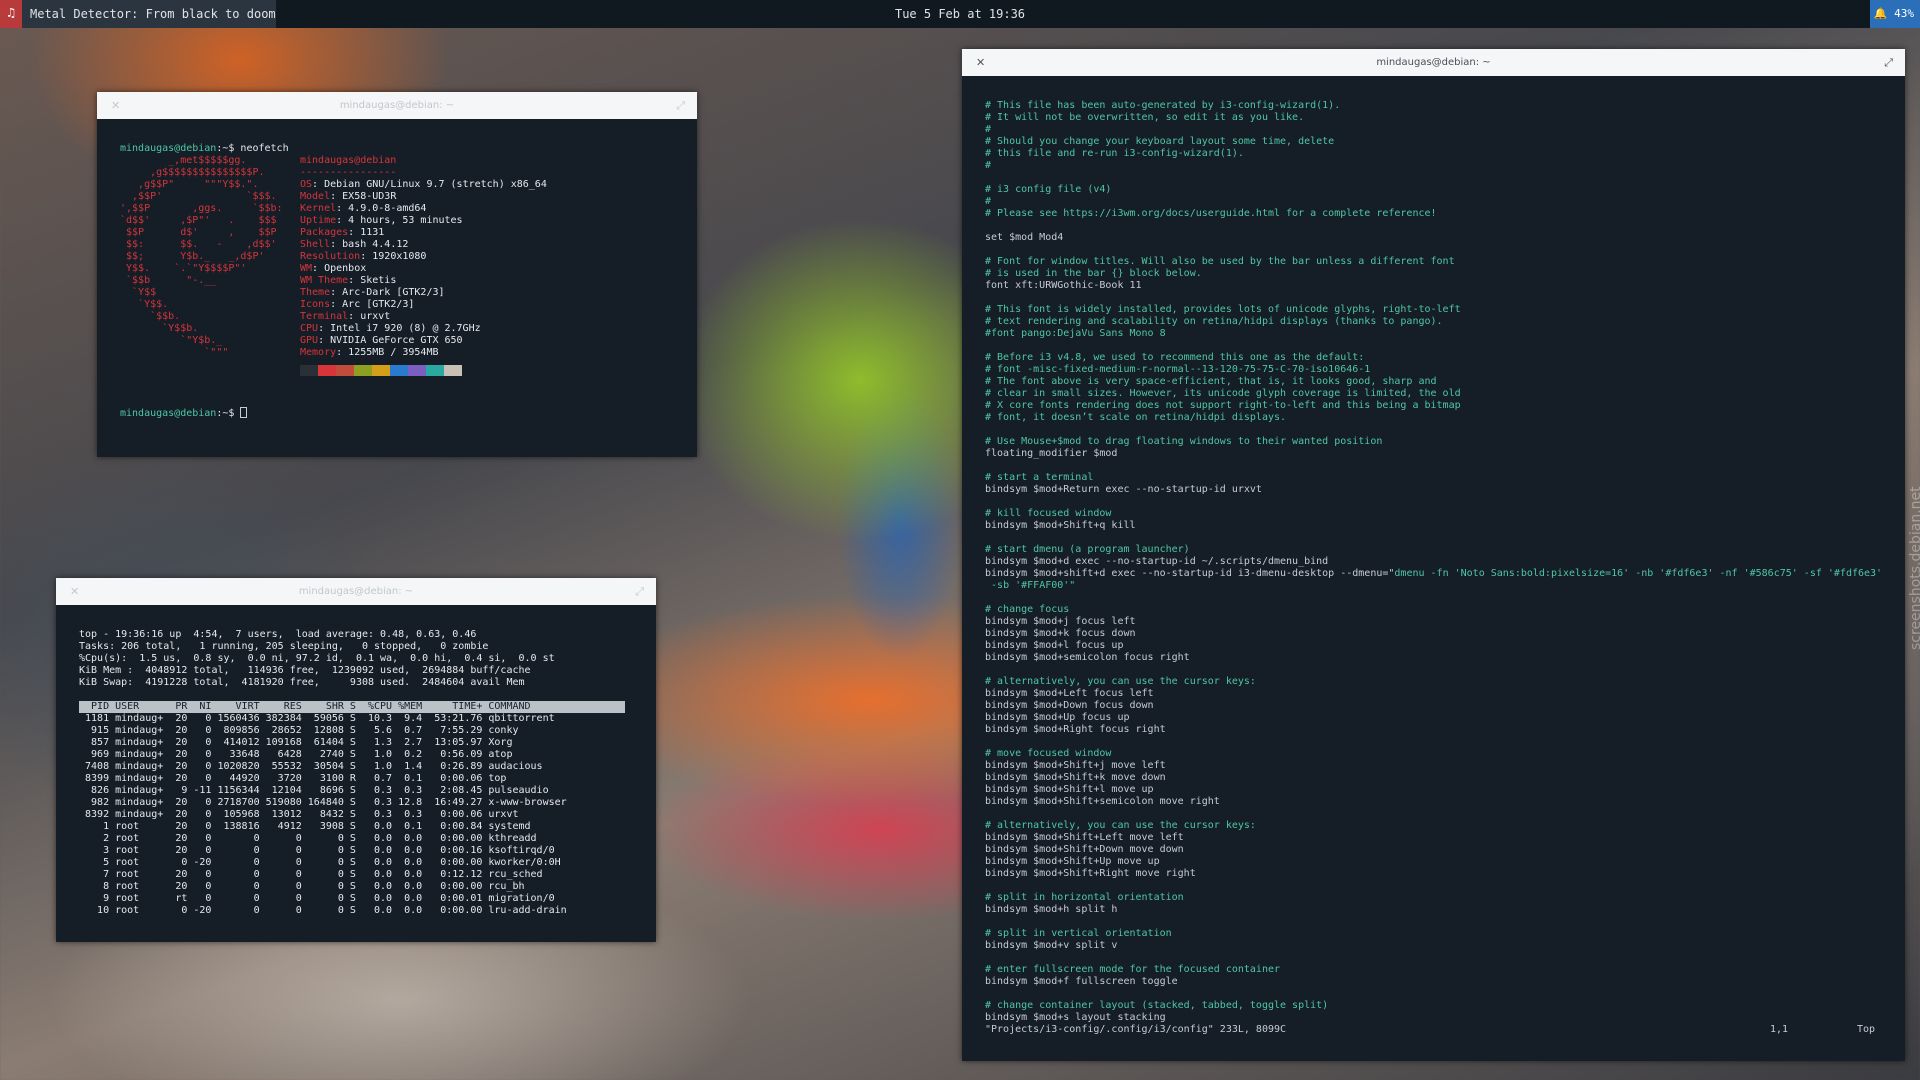  I want to click on info-key: Uptime, so click(318, 220).